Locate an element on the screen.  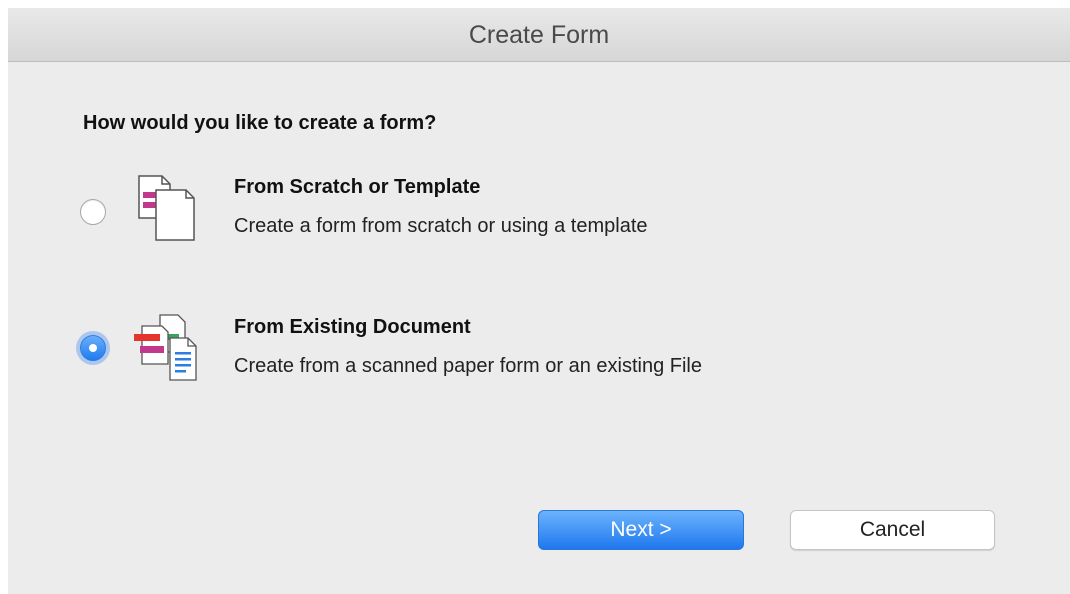
title-bar: Create Form is located at coordinates (539, 35).